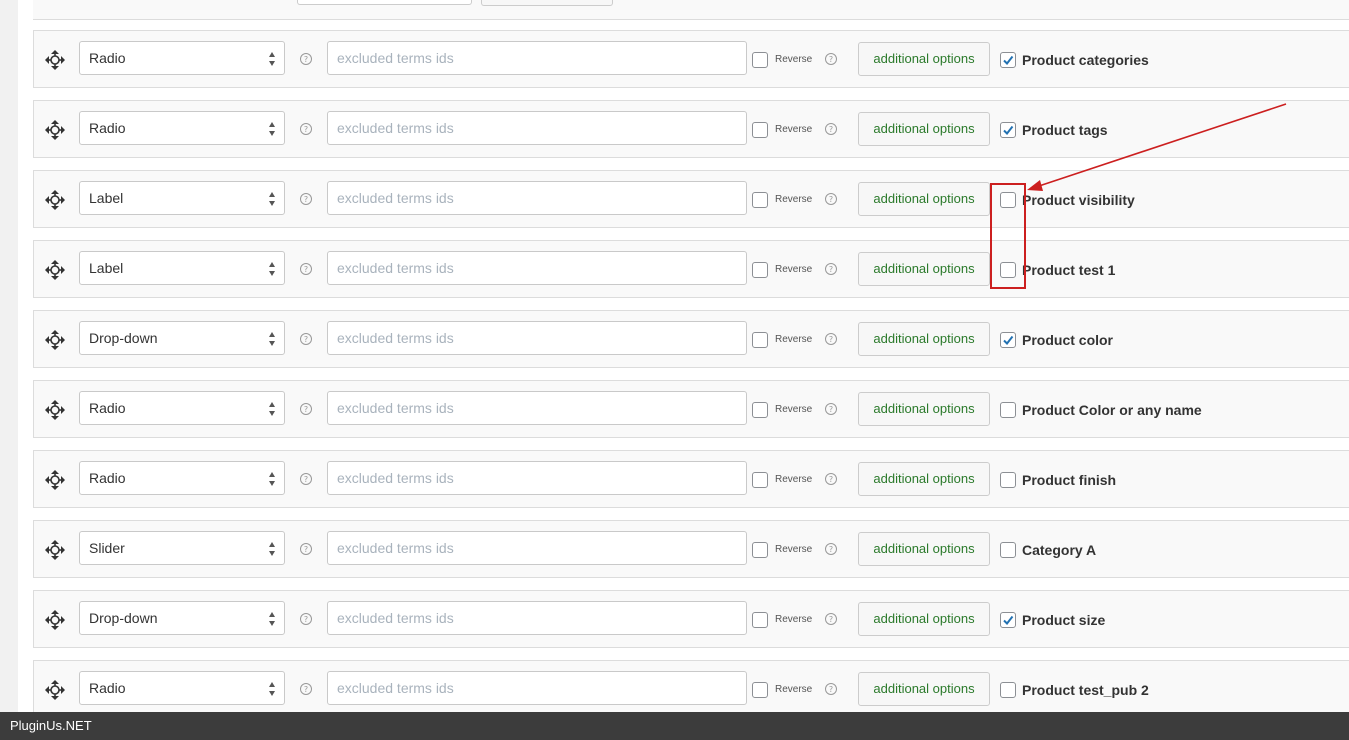 This screenshot has height=740, width=1349. I want to click on taxonomy-name: Product color, so click(1068, 340).